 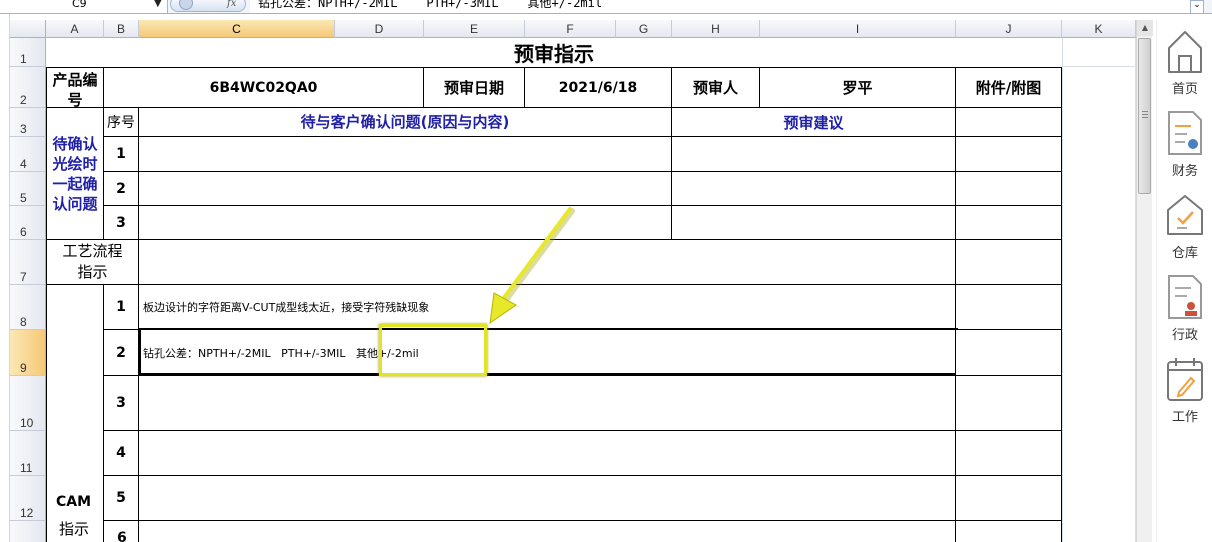 What do you see at coordinates (858, 87) in the screenshot?
I see `reviewer-value: 罗平` at bounding box center [858, 87].